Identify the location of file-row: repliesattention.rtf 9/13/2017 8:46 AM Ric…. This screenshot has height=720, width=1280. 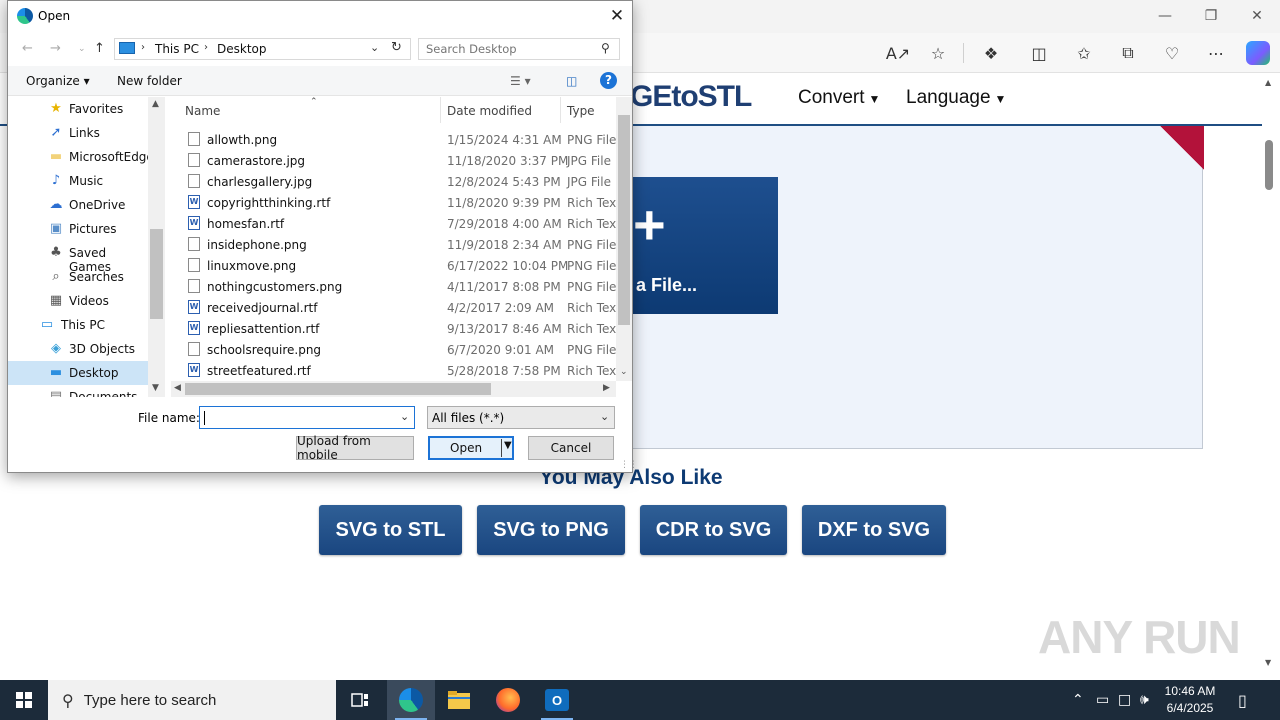
(393, 328).